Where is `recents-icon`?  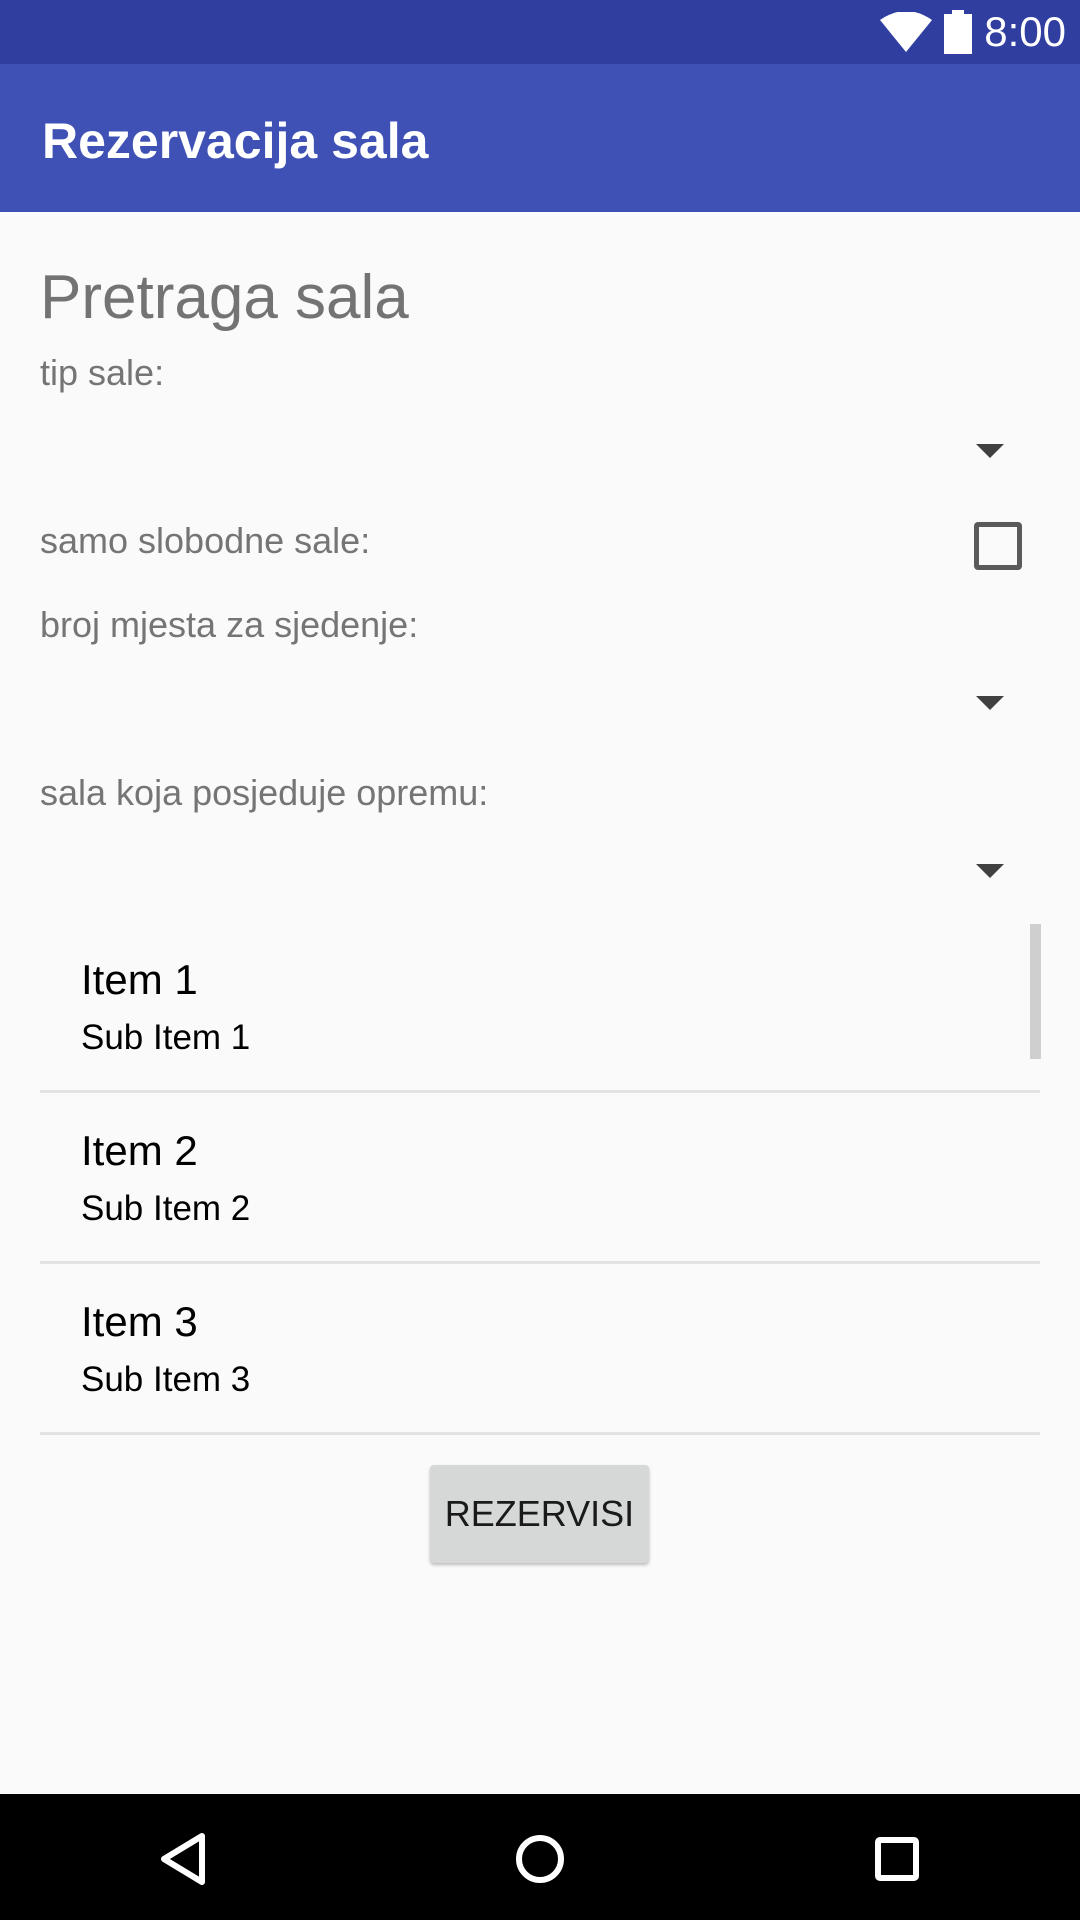
recents-icon is located at coordinates (897, 1859).